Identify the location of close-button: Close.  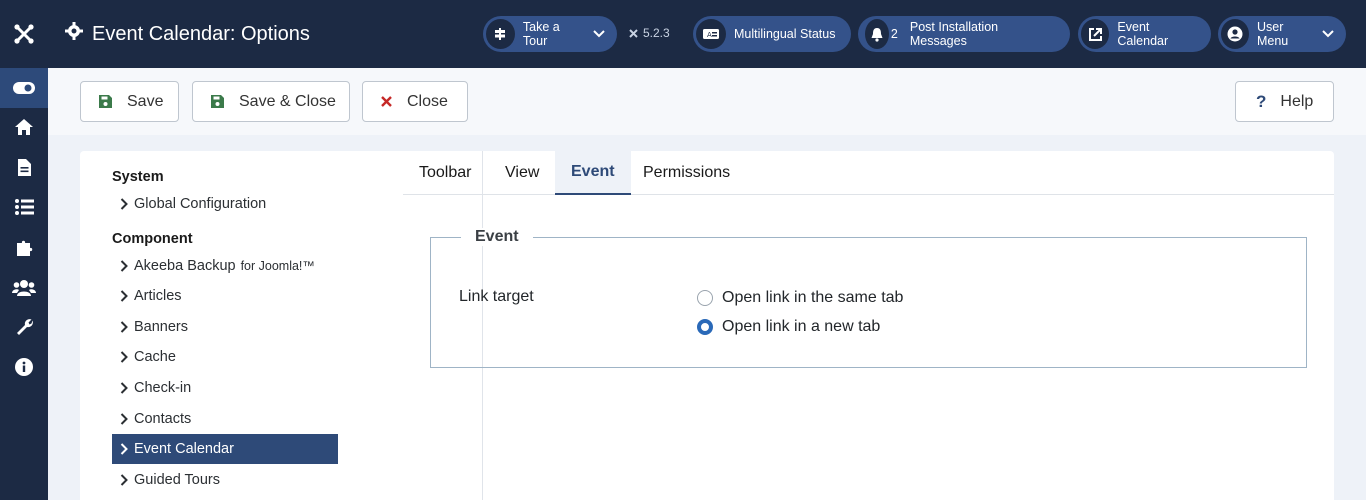
(415, 101).